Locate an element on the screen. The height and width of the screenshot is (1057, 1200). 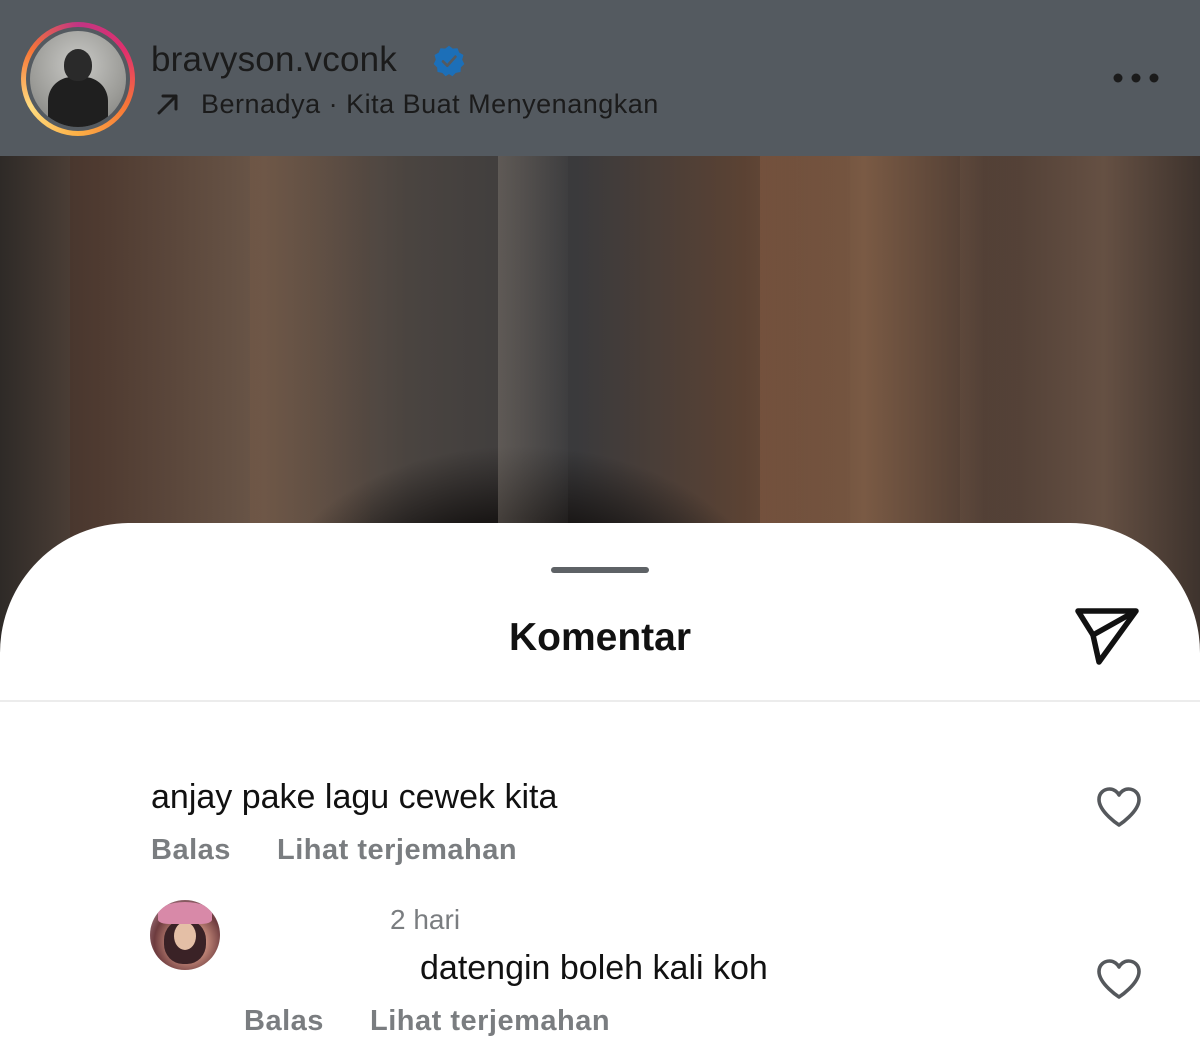
arrow-up-right-icon is located at coordinates (167, 104).